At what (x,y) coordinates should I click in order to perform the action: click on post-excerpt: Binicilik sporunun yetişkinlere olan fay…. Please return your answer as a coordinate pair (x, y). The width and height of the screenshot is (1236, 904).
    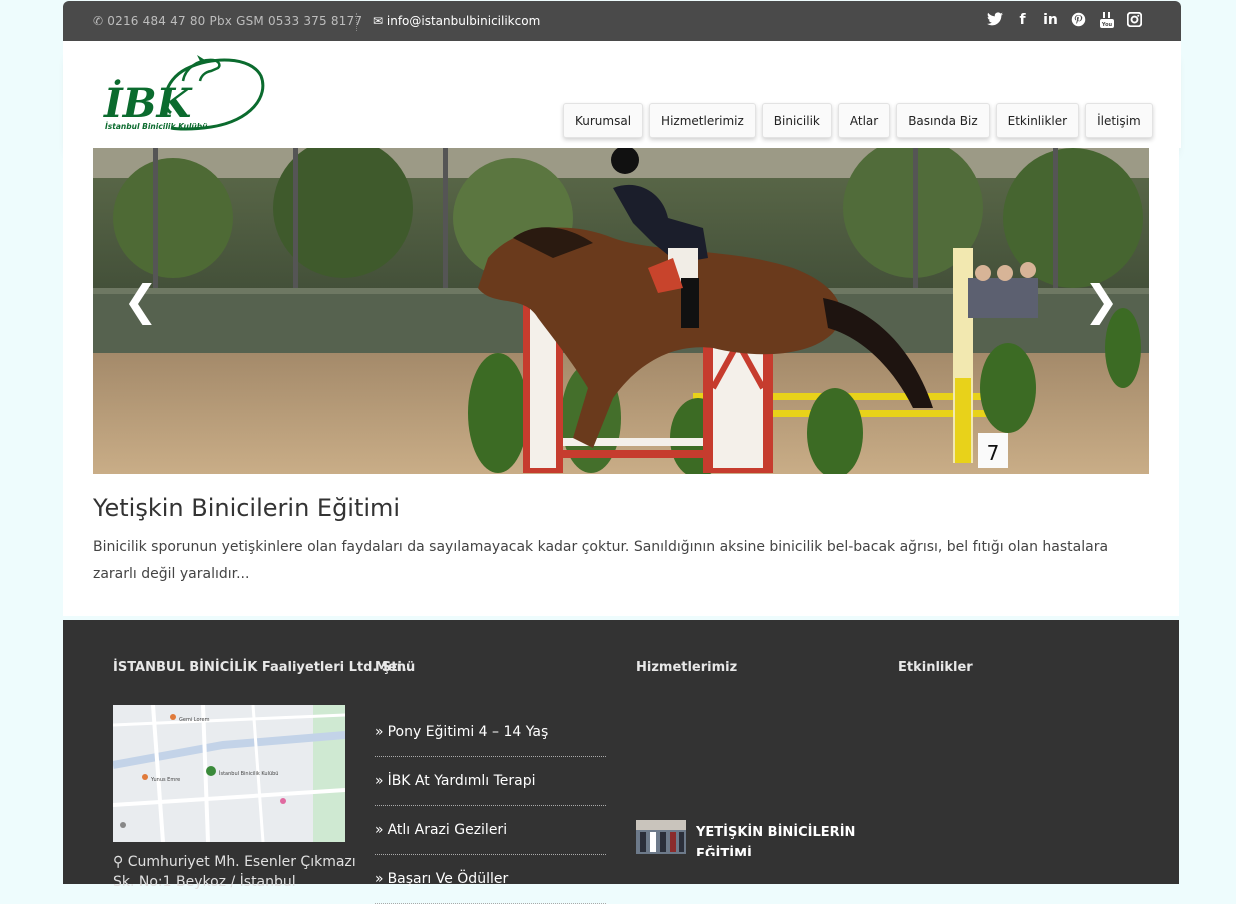
    Looking at the image, I should click on (601, 560).